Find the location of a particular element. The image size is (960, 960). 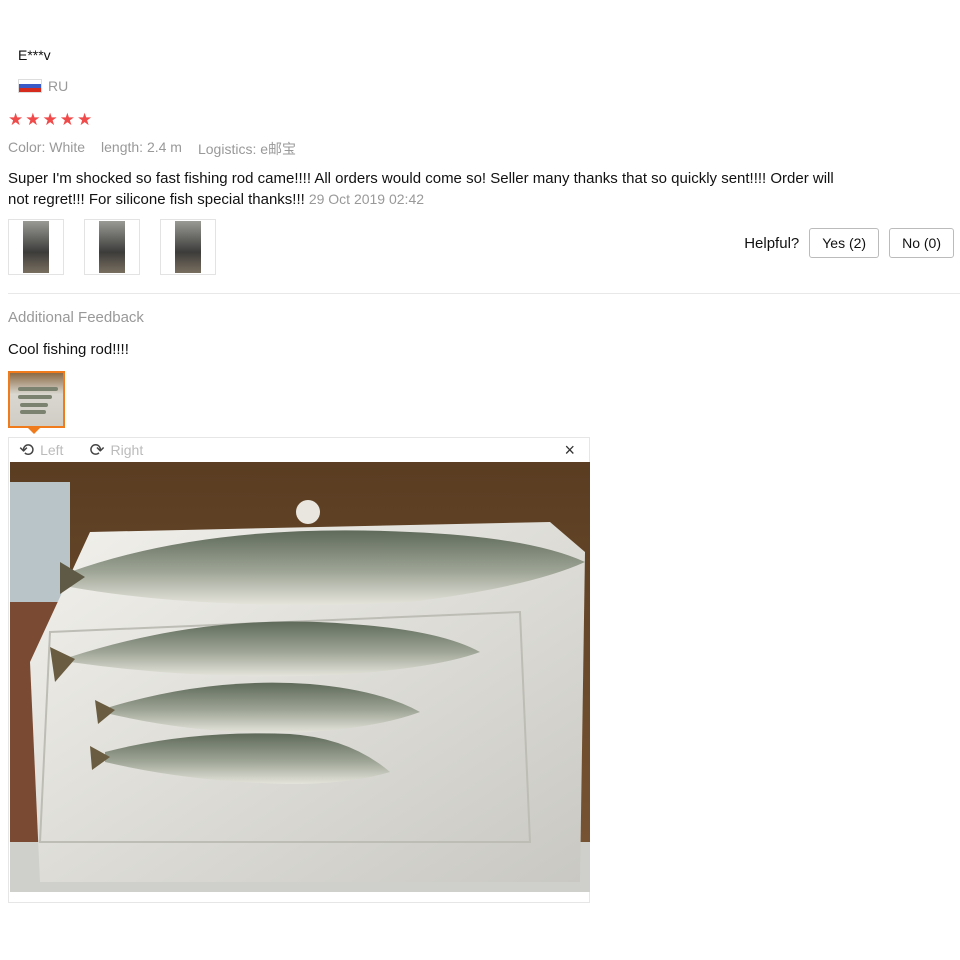

attr-logistics: Logistics: e邮宝 is located at coordinates (247, 149).